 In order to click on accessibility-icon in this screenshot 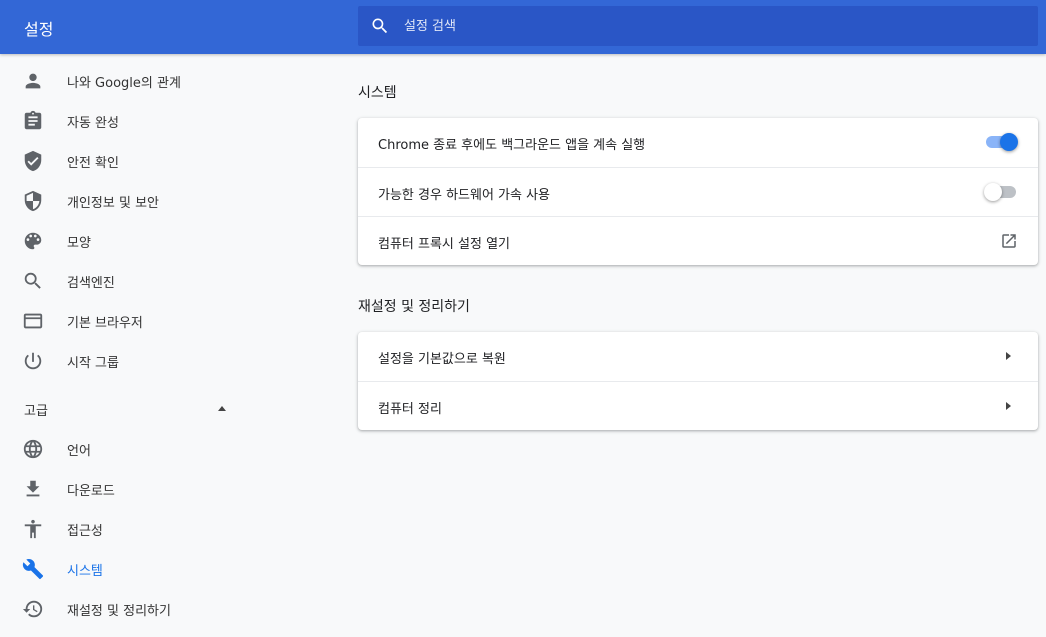, I will do `click(33, 529)`.